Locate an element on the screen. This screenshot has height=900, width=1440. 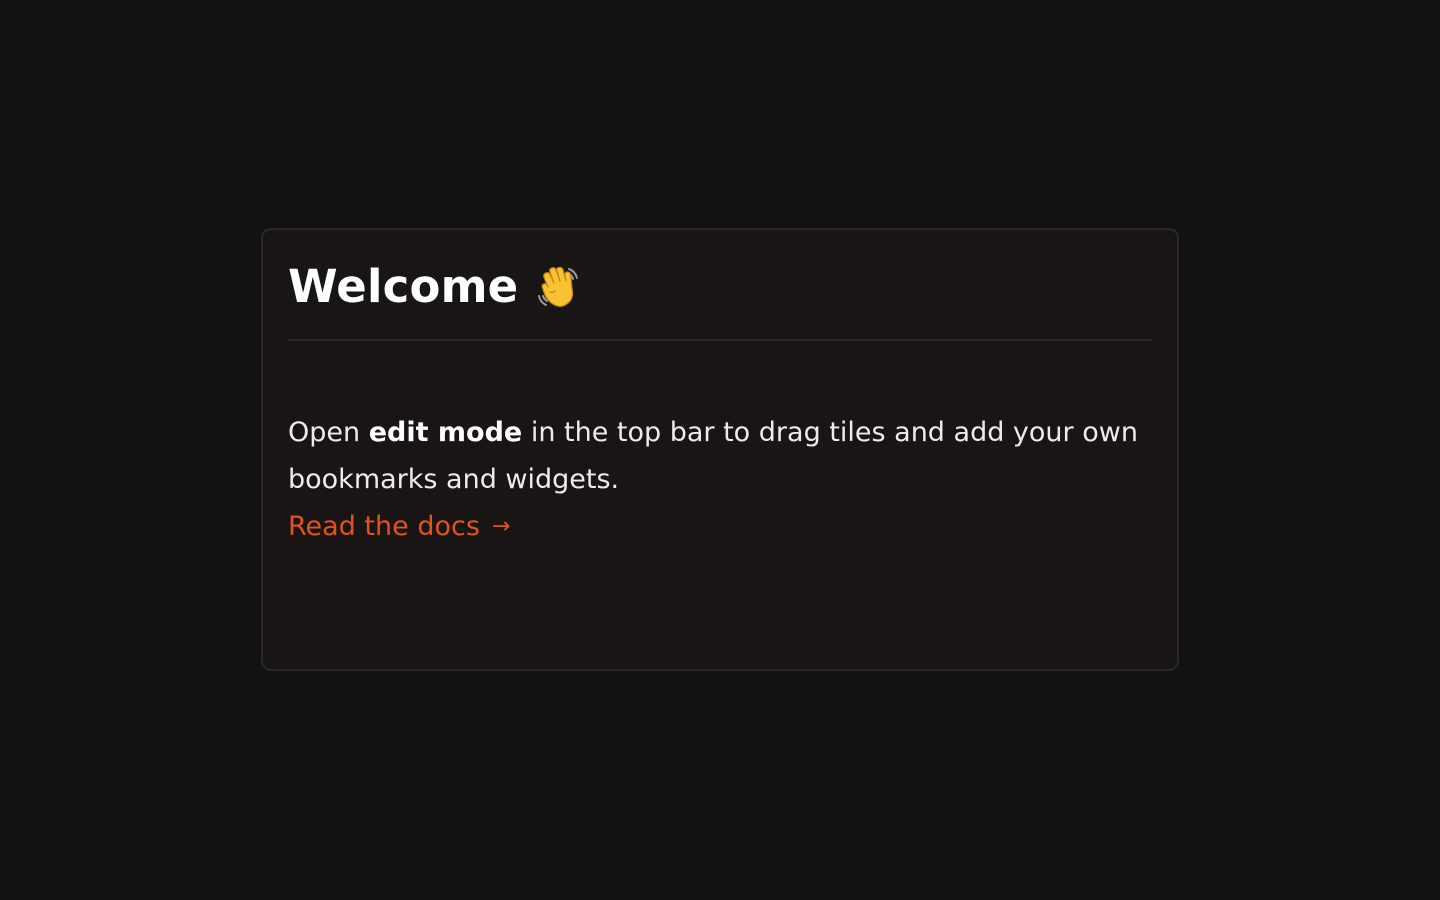
arrow-right-icon: → is located at coordinates (501, 526).